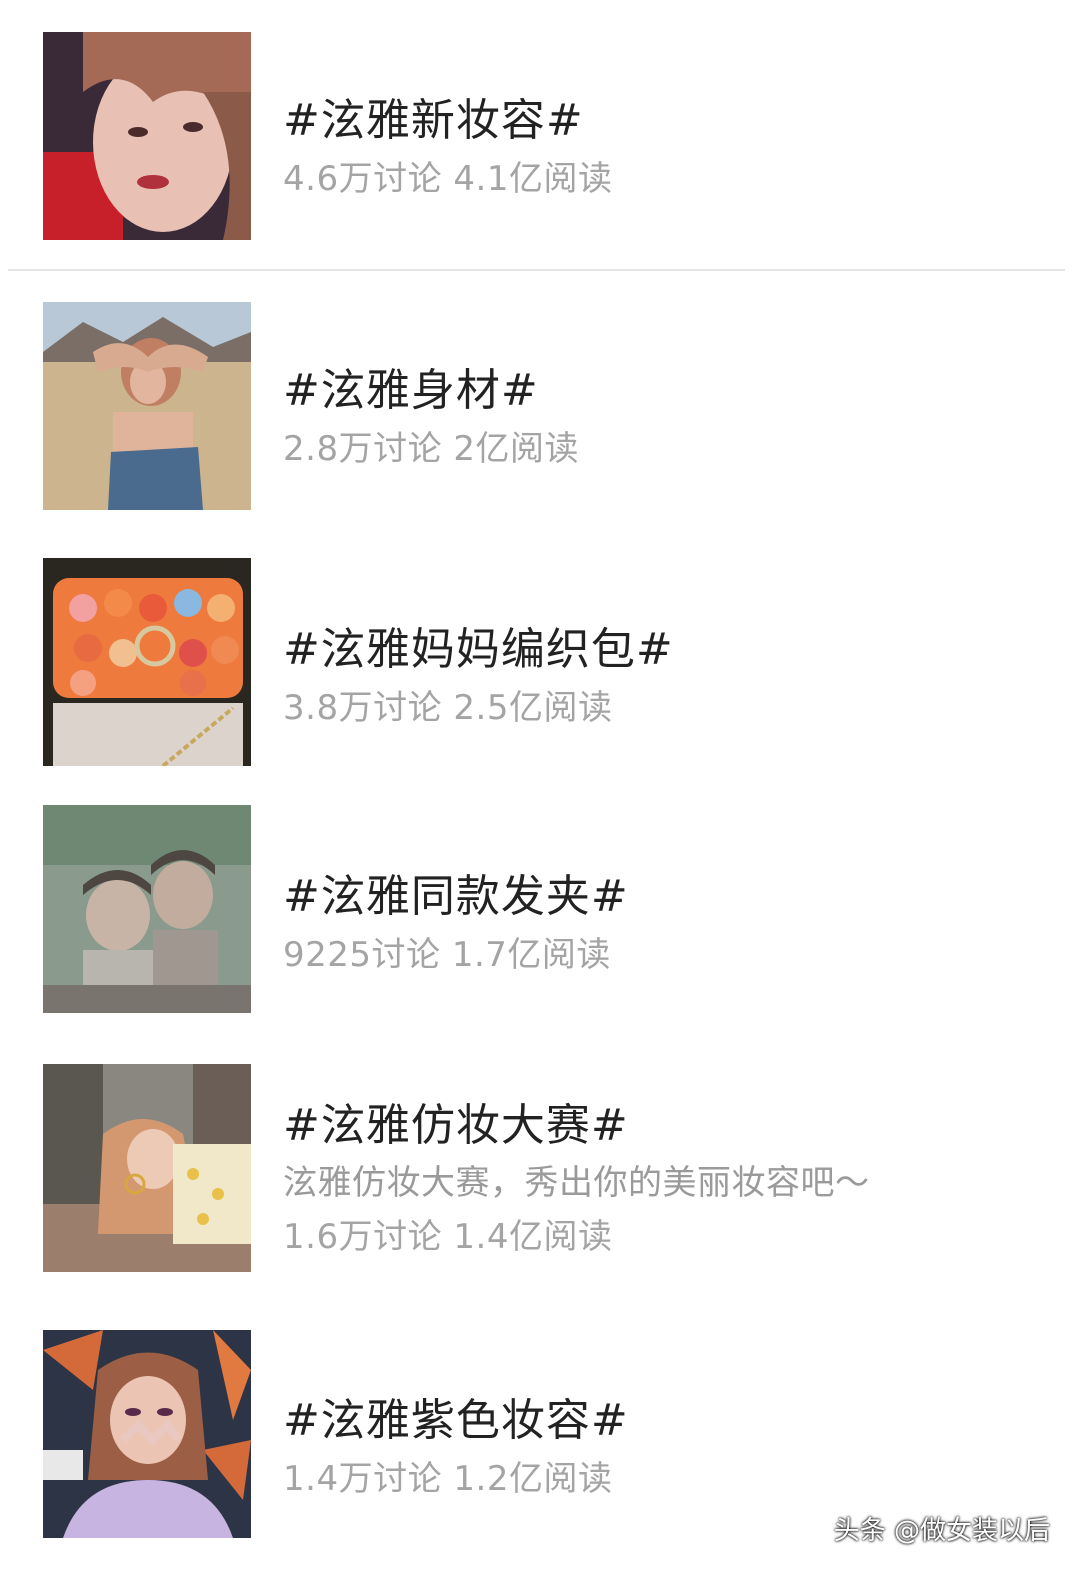 This screenshot has width=1080, height=1577. I want to click on topic-stats: 3.8万讨论 2.5亿阅读, so click(448, 708).